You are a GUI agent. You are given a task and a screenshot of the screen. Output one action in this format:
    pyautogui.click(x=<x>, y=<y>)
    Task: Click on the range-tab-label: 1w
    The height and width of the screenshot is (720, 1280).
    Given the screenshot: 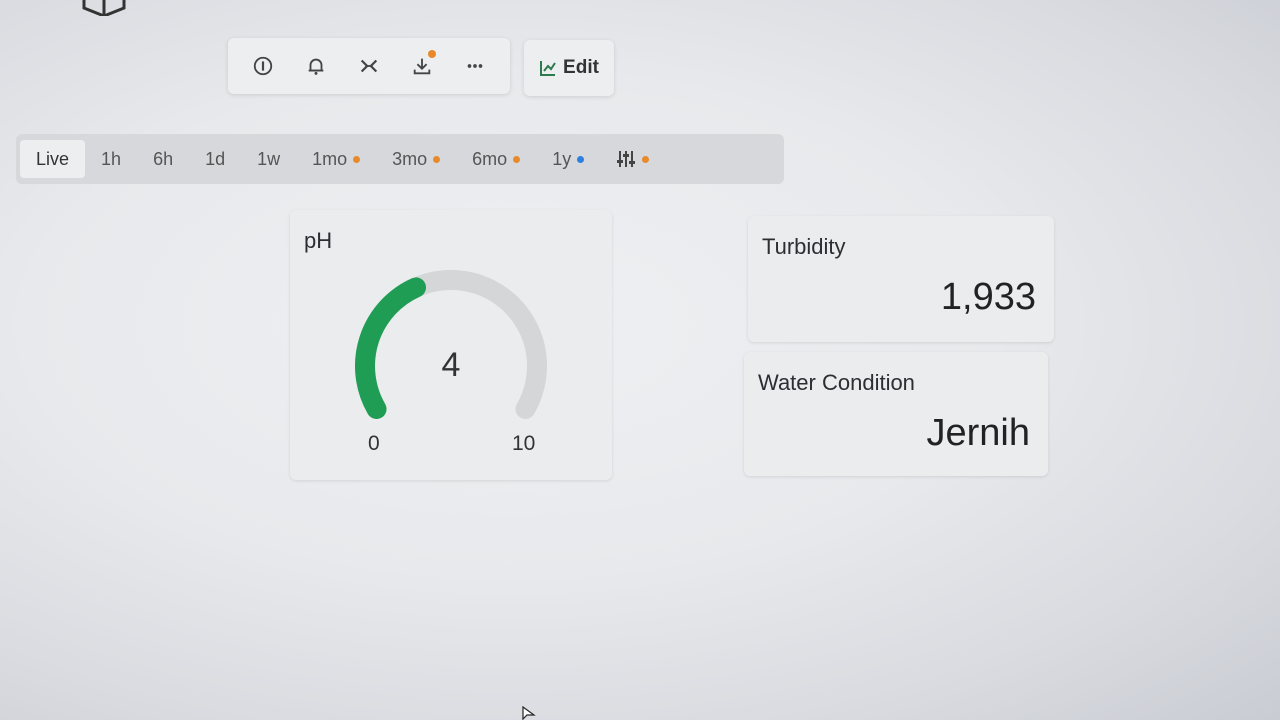 What is the action you would take?
    pyautogui.click(x=269, y=158)
    